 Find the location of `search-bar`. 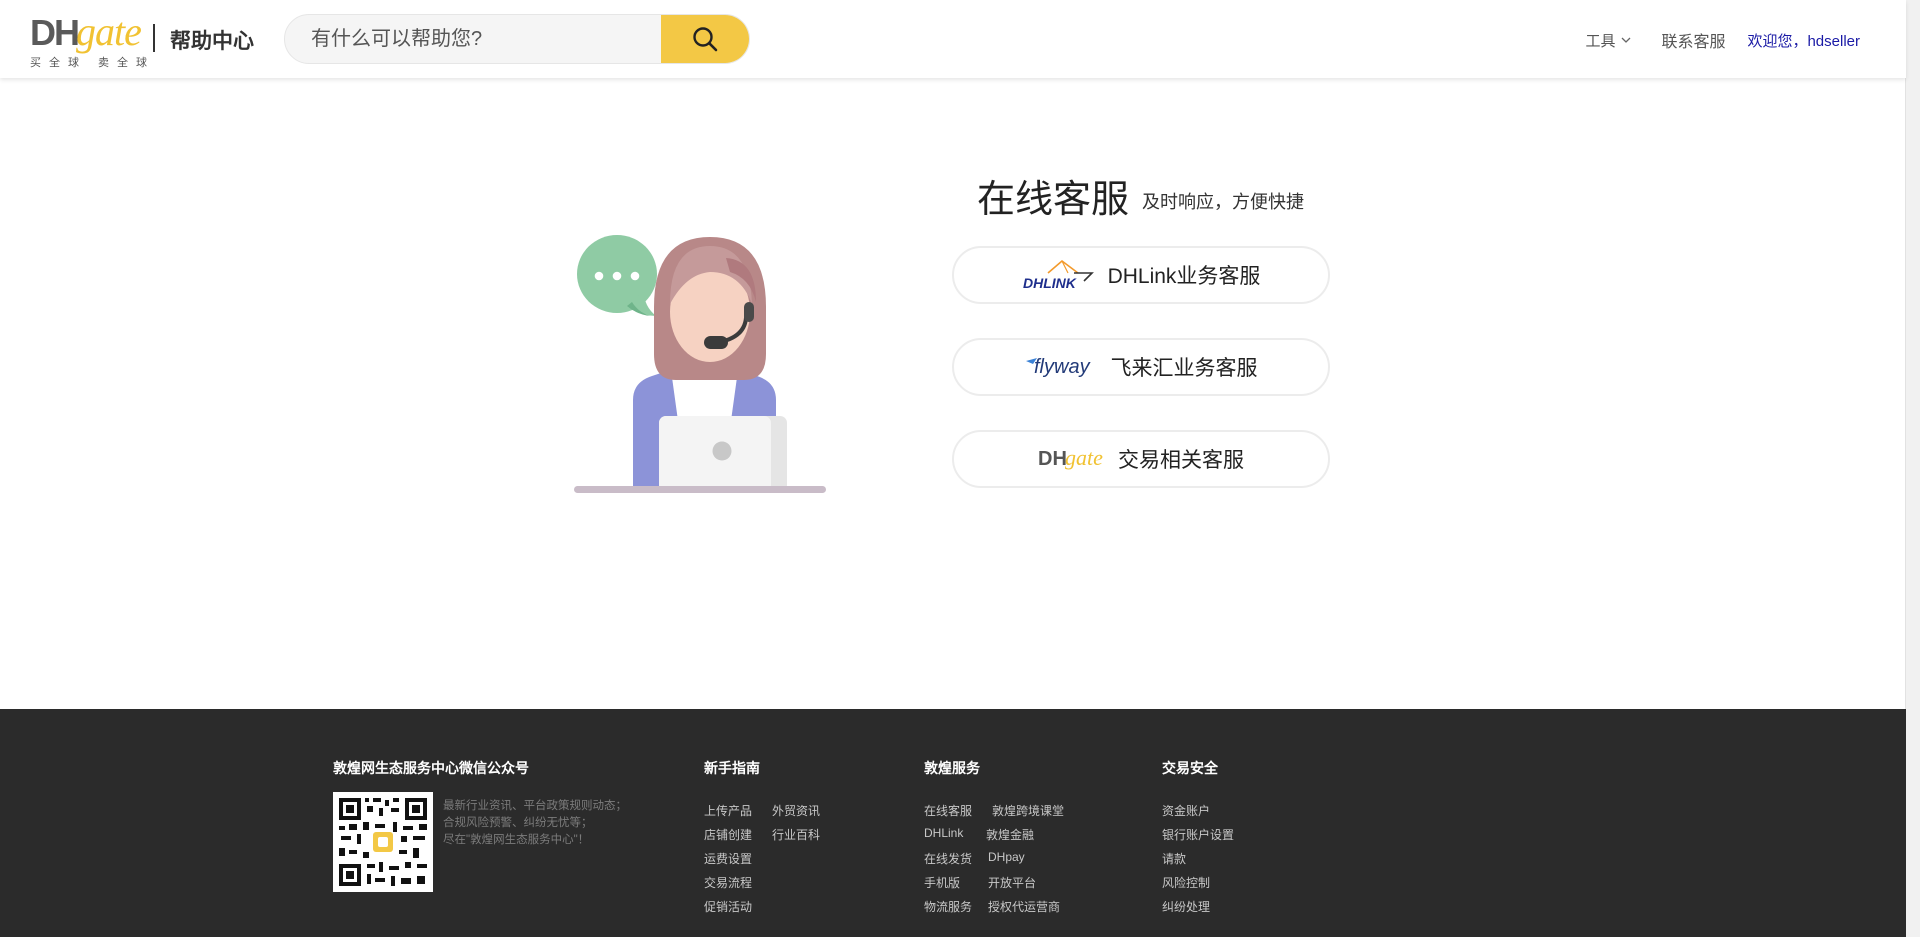

search-bar is located at coordinates (517, 39).